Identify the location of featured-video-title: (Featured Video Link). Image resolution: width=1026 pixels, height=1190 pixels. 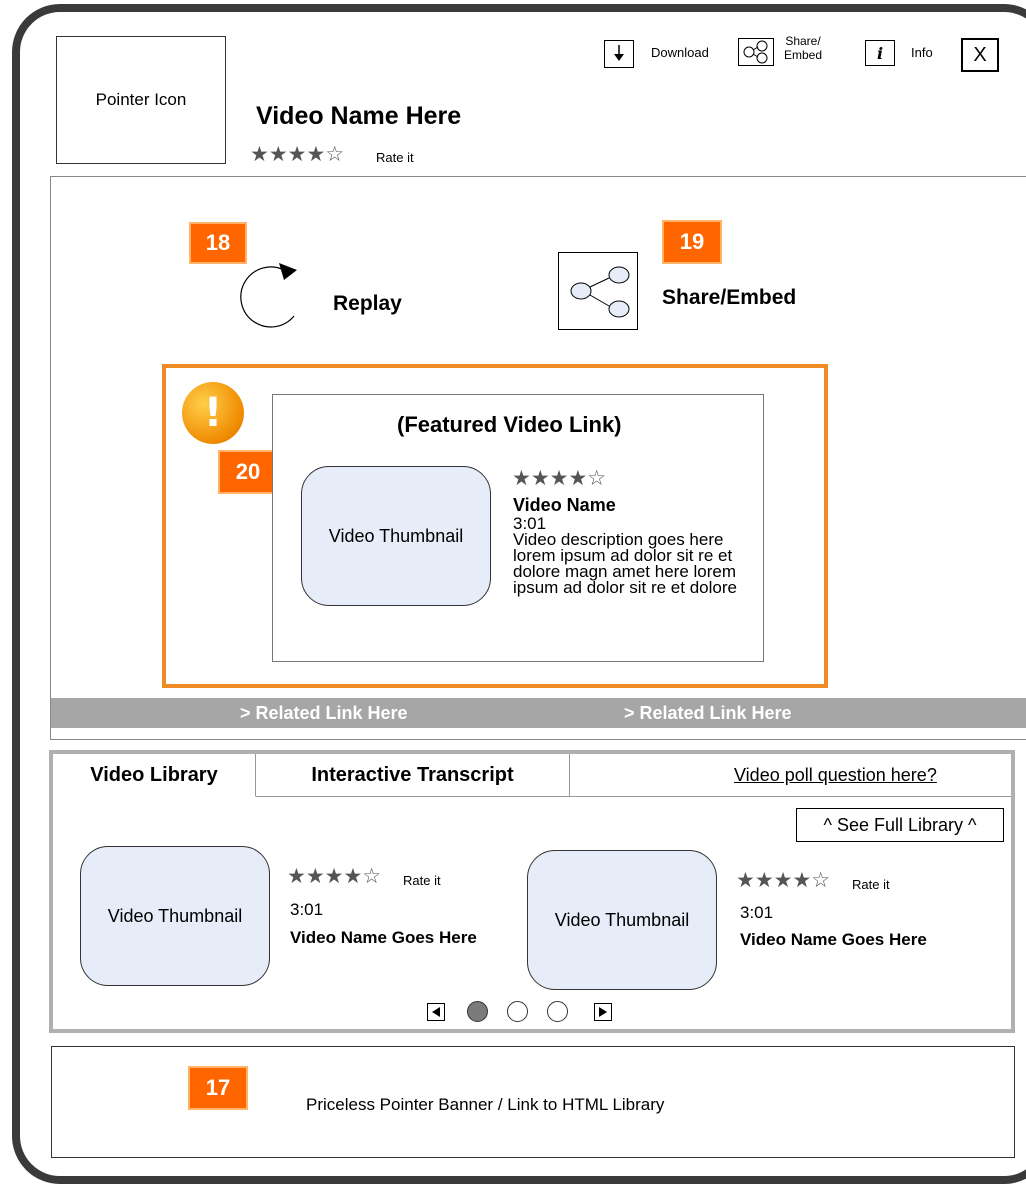
(509, 425).